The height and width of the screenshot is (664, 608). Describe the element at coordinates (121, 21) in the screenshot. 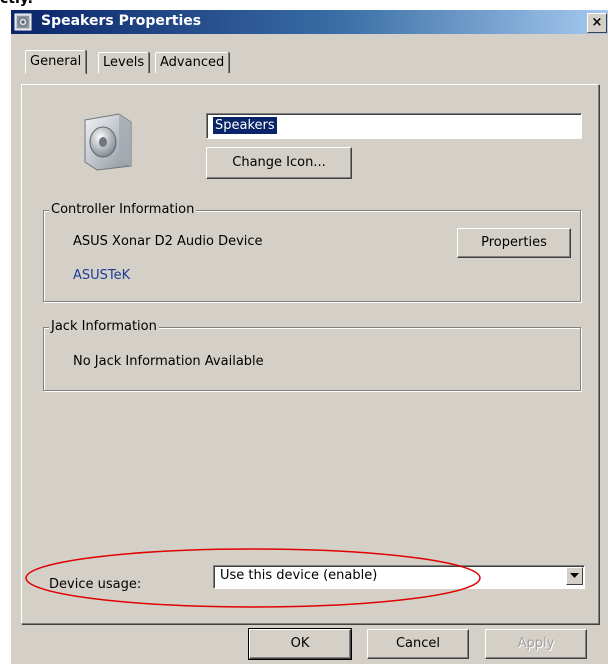

I see `window-title: Speakers Properties` at that location.